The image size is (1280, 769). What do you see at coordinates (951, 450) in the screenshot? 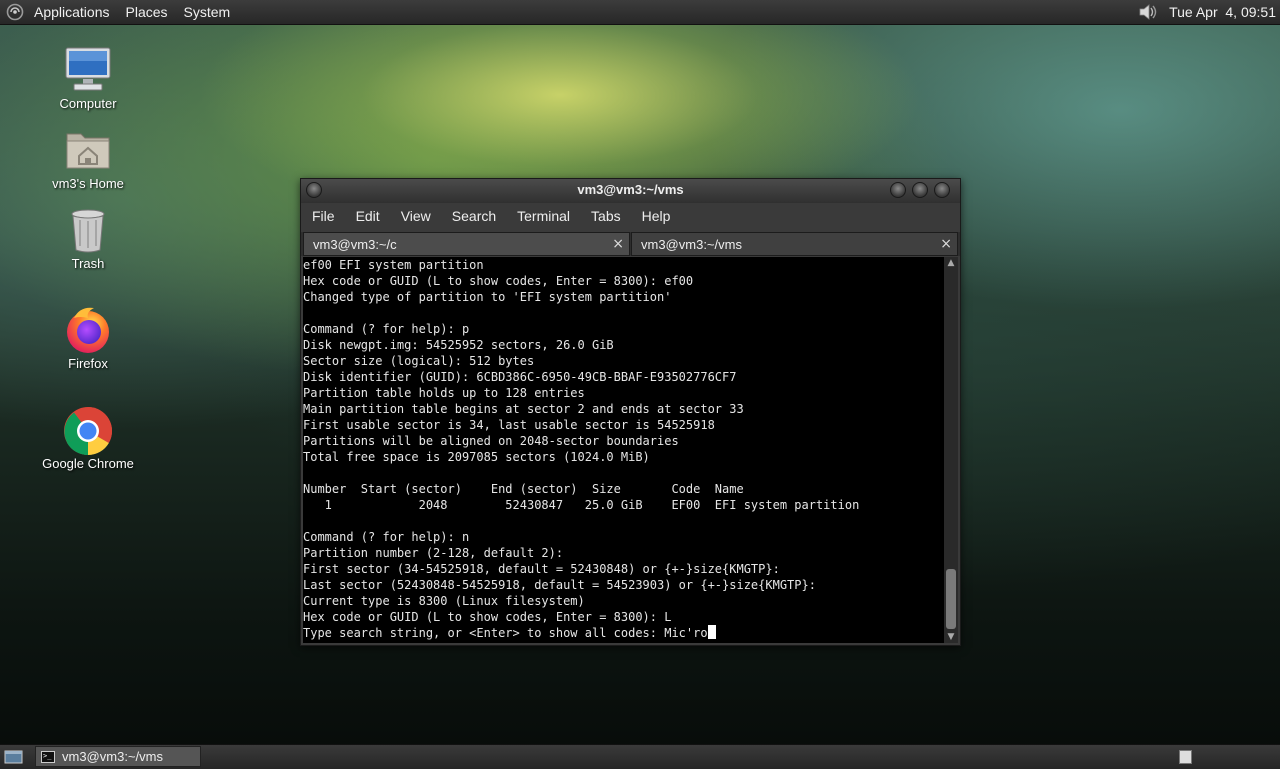
I see `terminal-scrollbar: ▲ ▼` at bounding box center [951, 450].